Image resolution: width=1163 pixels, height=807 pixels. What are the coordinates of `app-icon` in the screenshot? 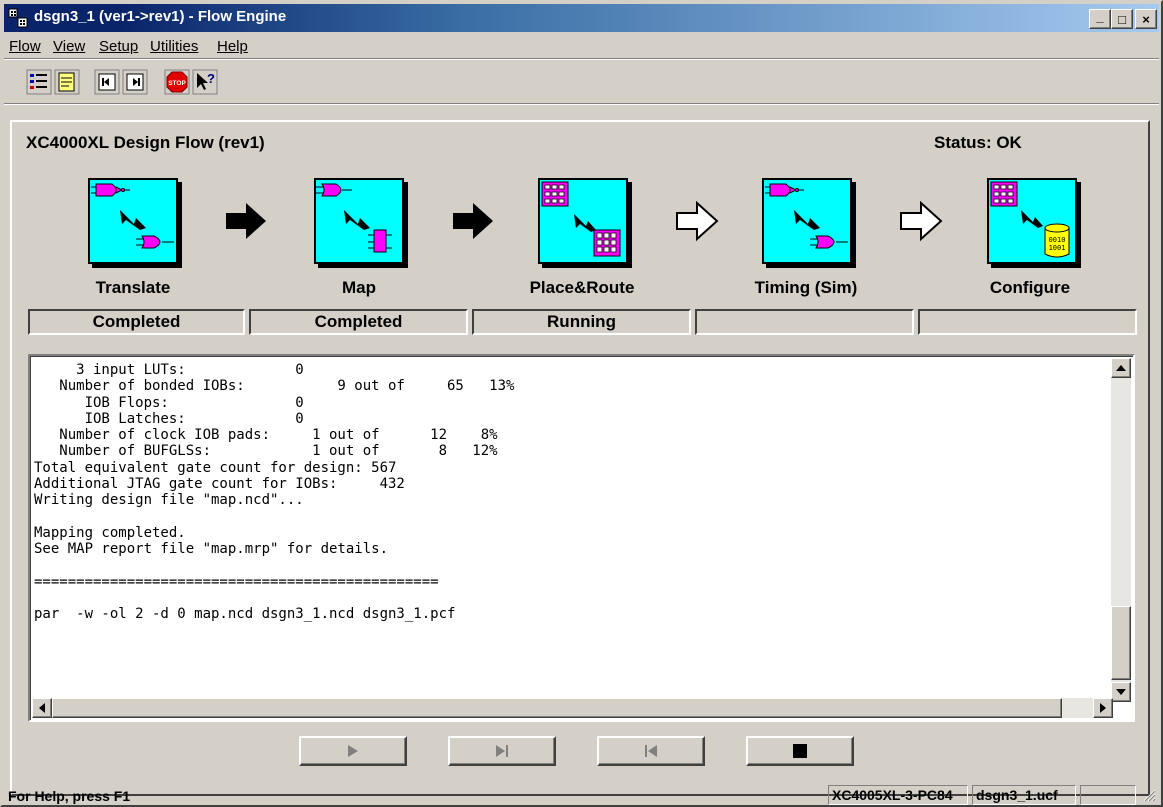 It's located at (18, 18).